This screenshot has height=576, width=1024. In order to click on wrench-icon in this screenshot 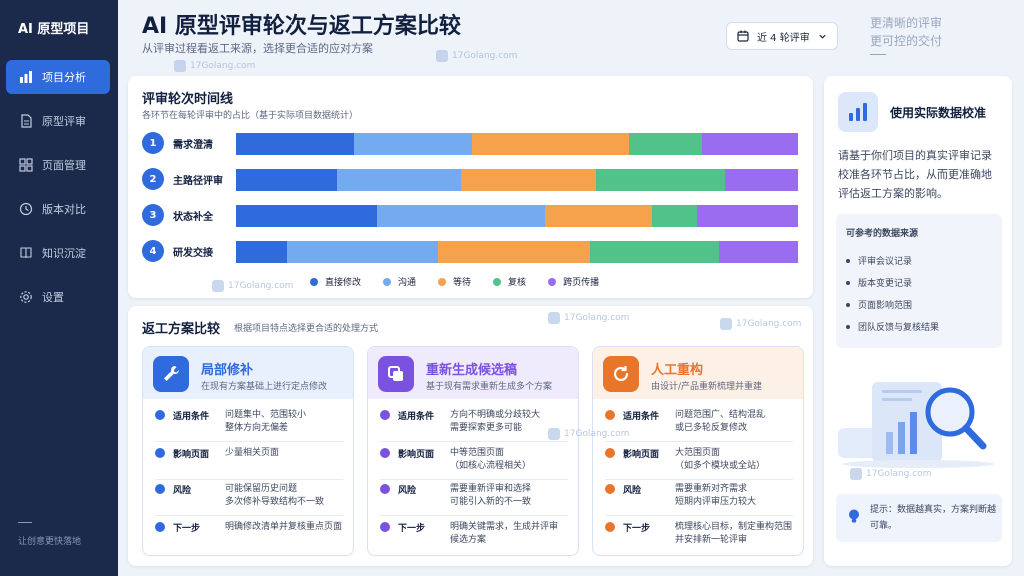, I will do `click(171, 374)`.